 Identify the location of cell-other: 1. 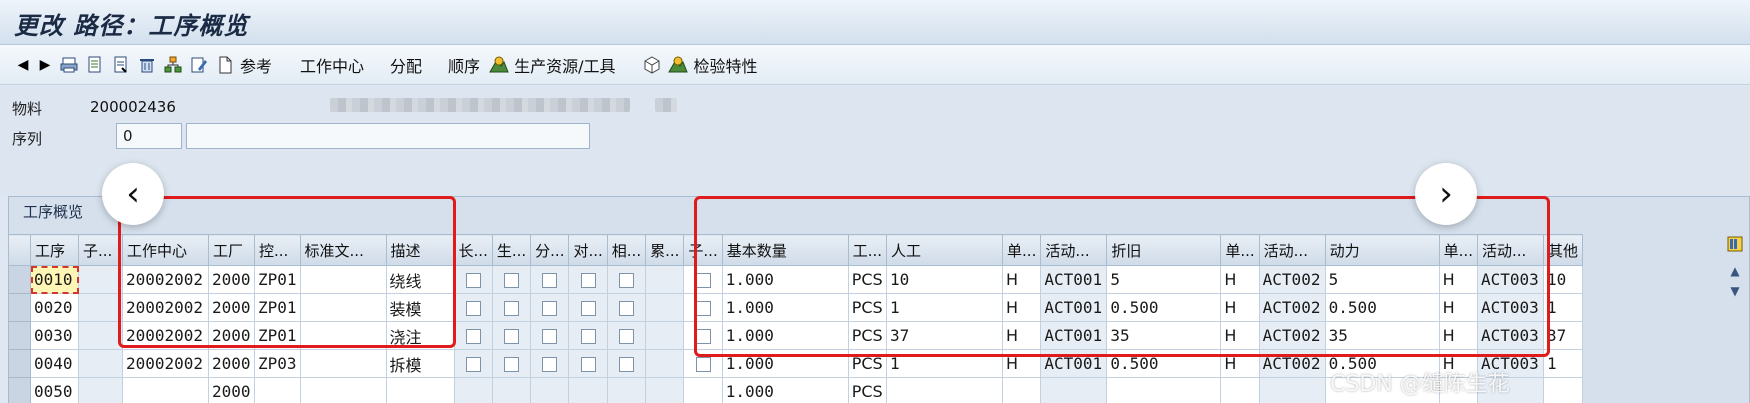
(1562, 307).